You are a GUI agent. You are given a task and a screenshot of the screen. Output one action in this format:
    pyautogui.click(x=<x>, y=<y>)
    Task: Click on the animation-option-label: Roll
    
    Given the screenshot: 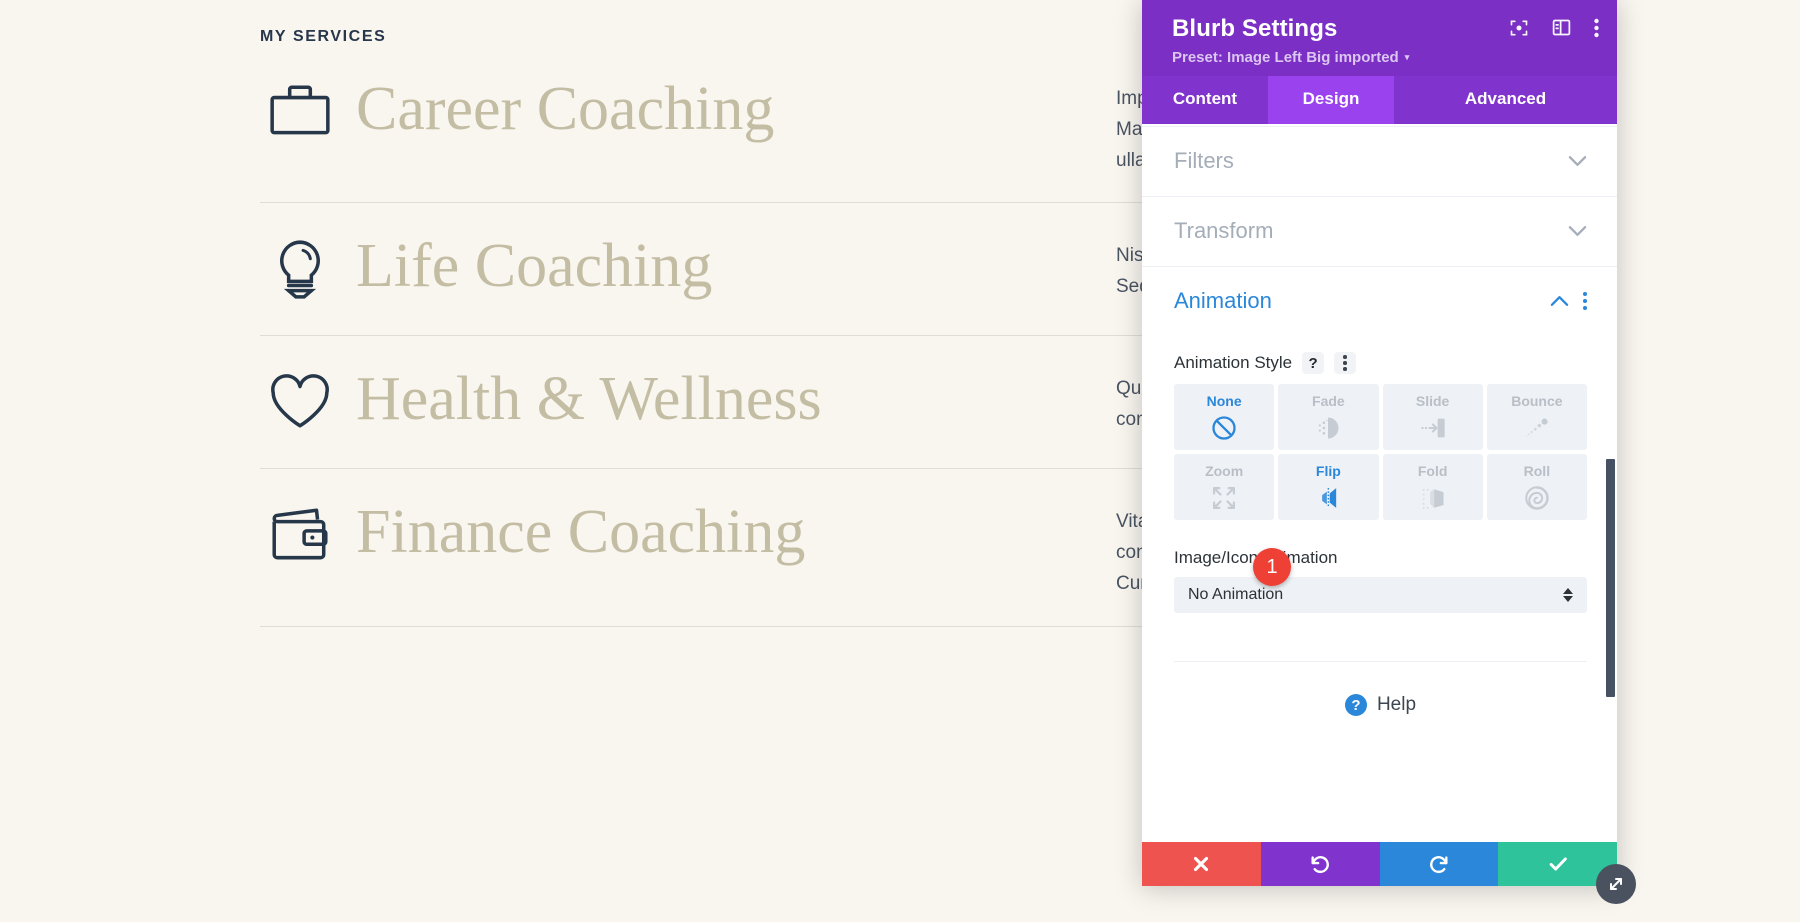 What is the action you would take?
    pyautogui.click(x=1537, y=470)
    